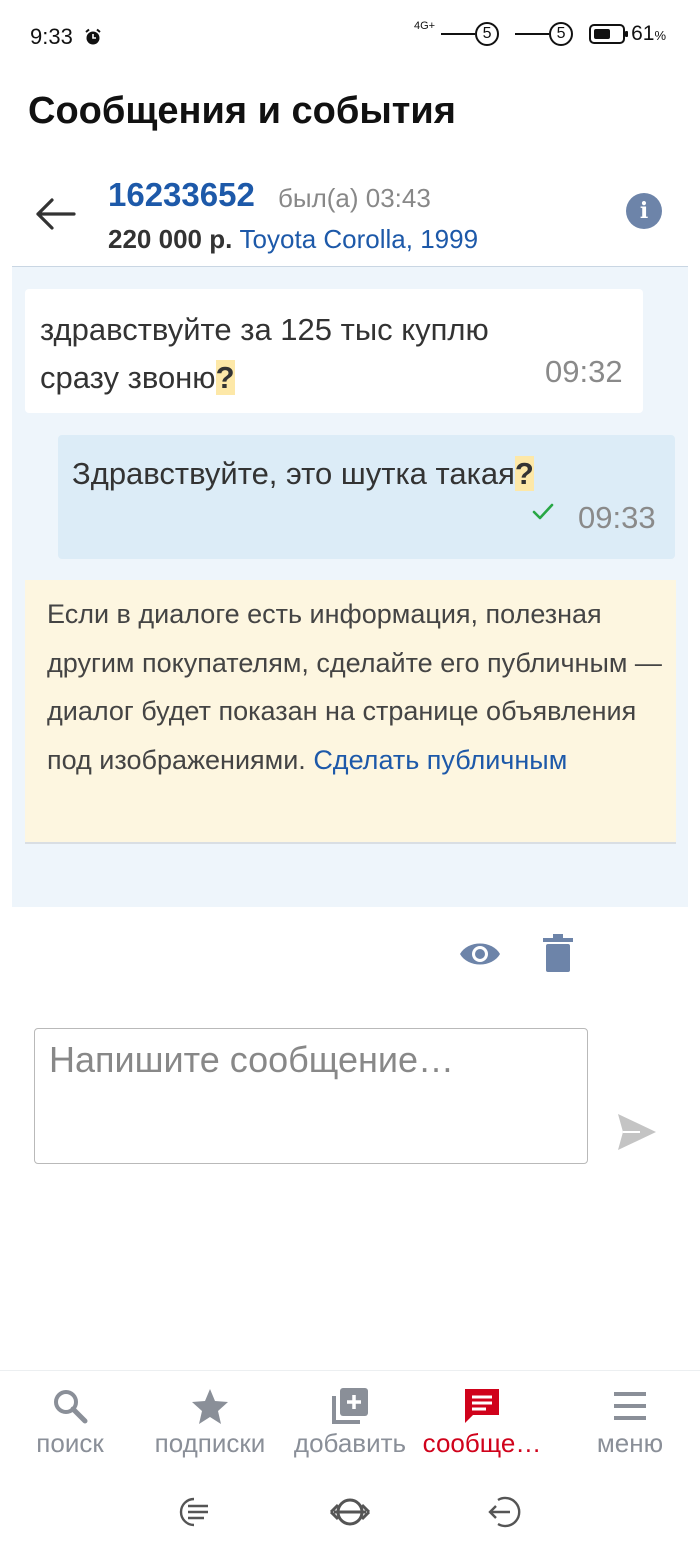 Image resolution: width=700 pixels, height=1556 pixels. What do you see at coordinates (482, 1406) in the screenshot?
I see `message-icon` at bounding box center [482, 1406].